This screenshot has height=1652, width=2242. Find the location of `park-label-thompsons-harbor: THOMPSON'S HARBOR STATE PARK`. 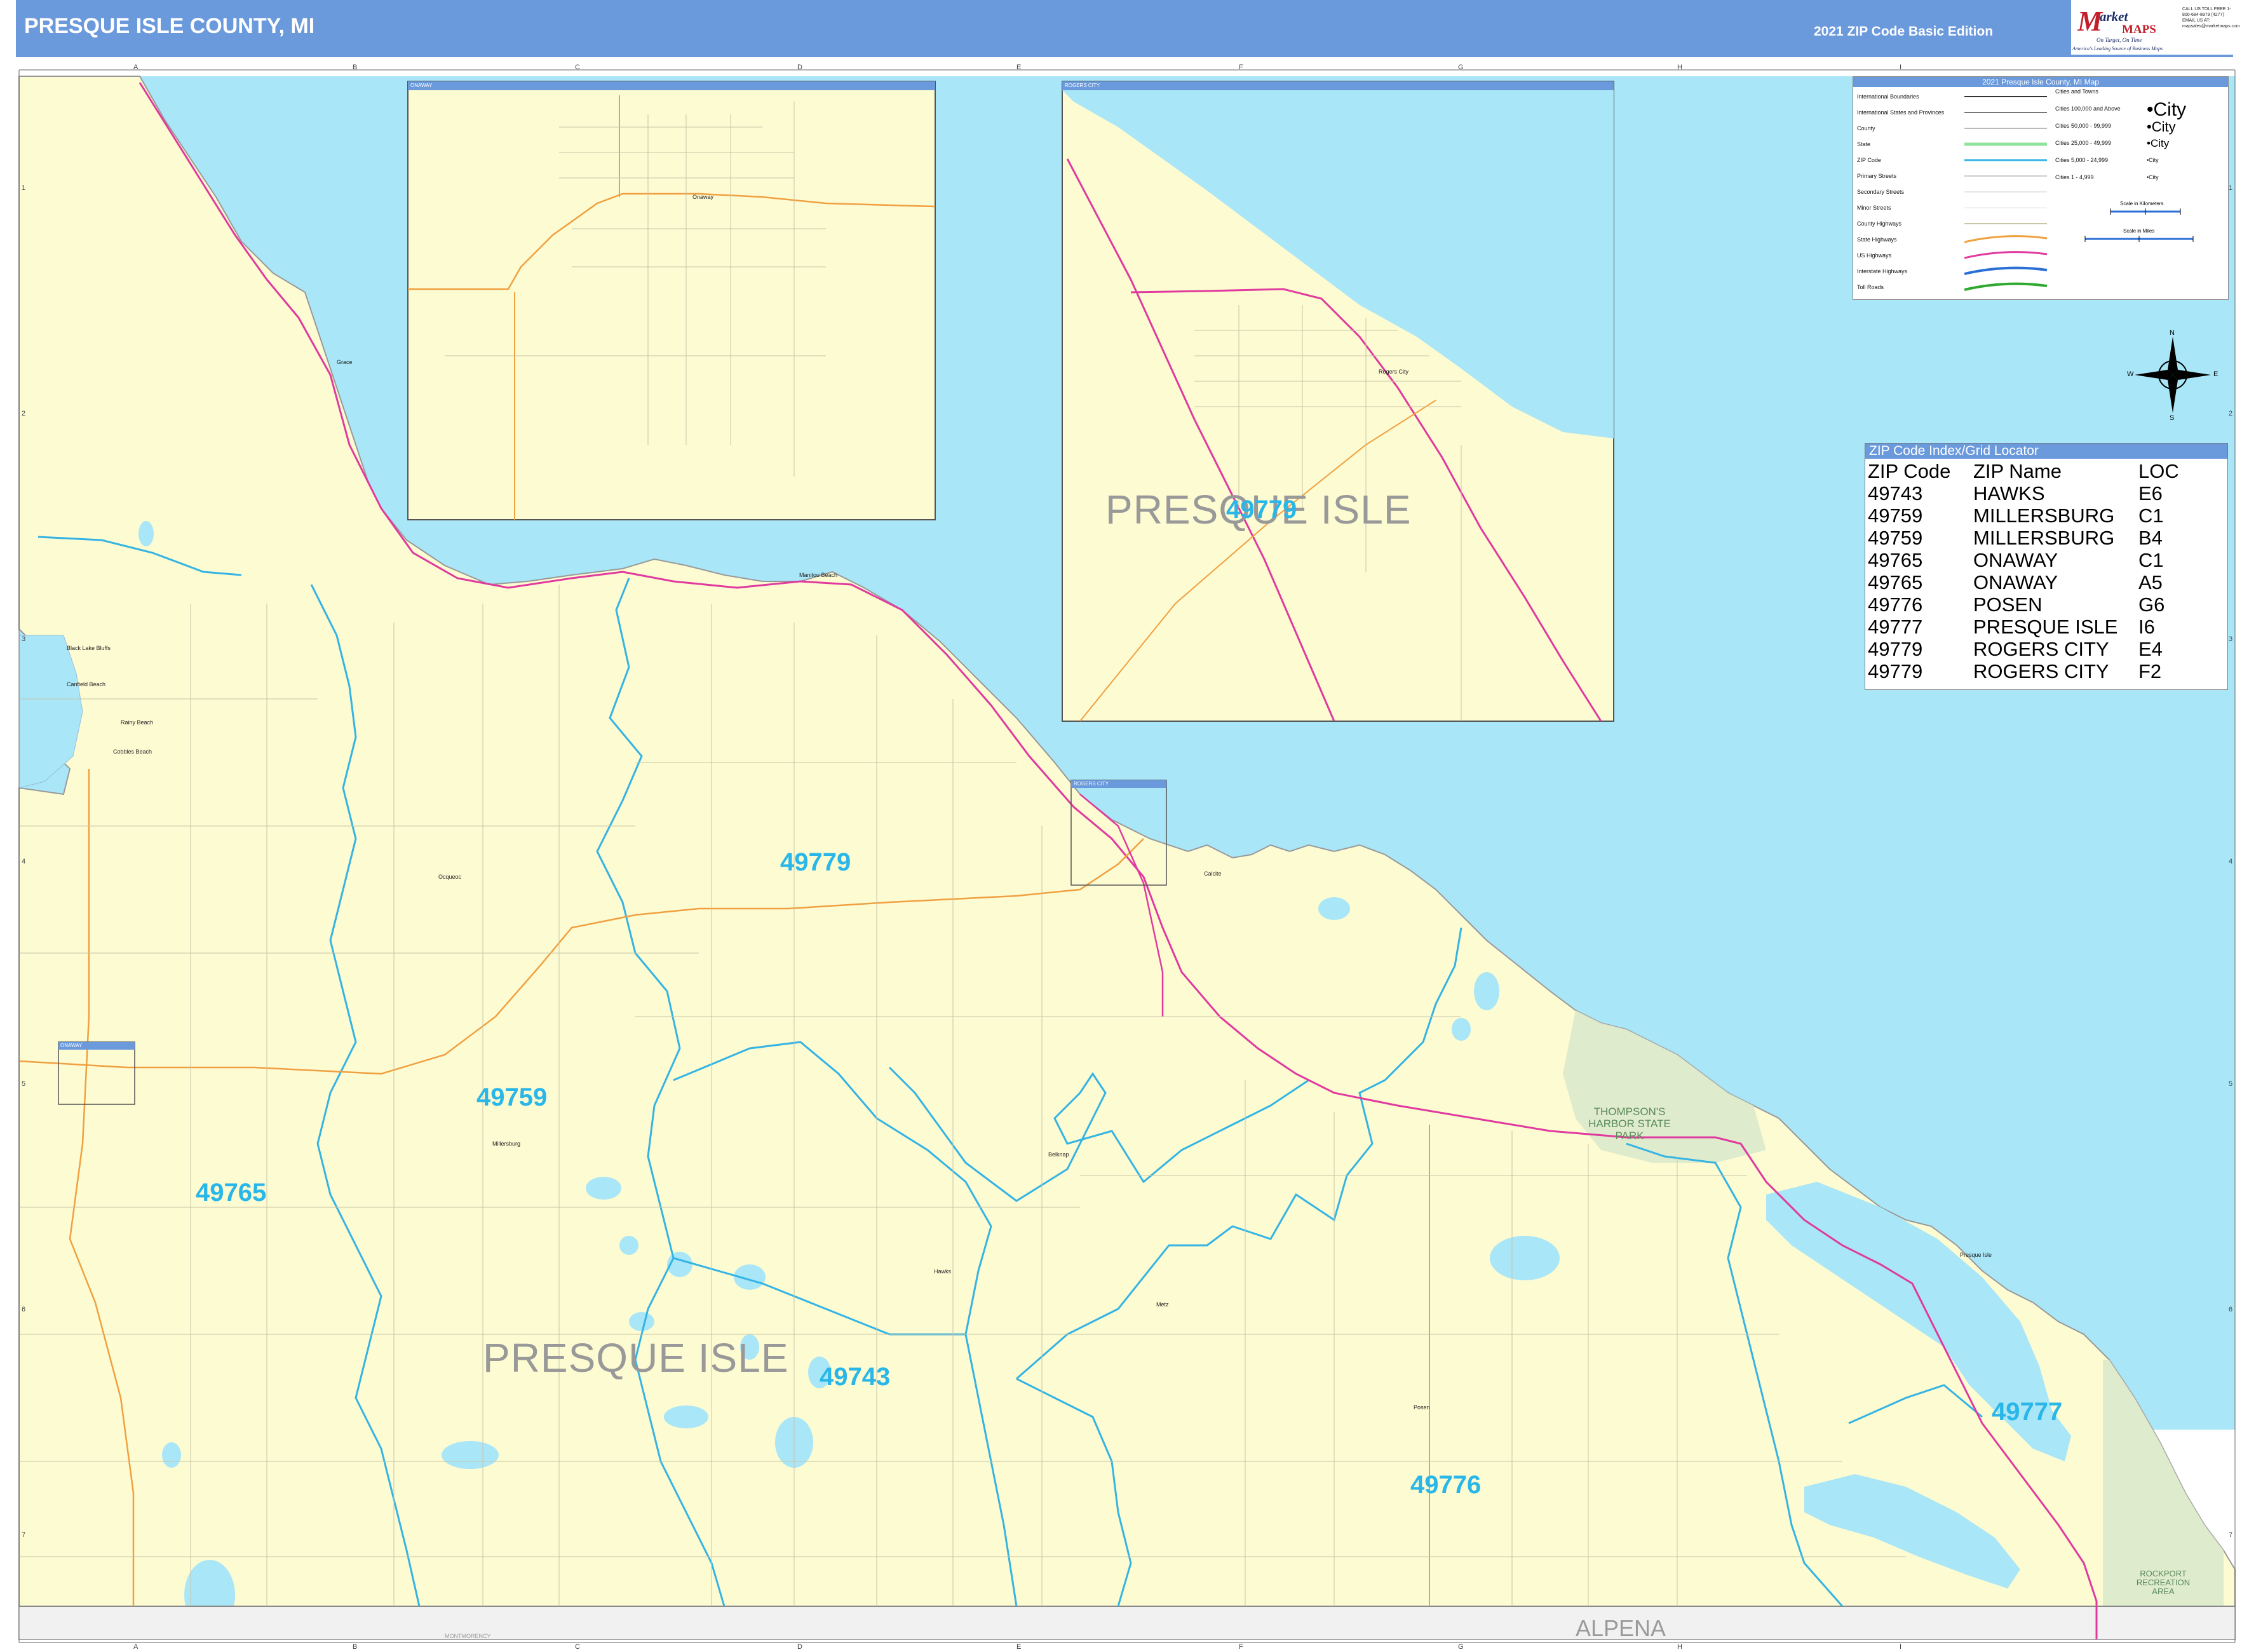

park-label-thompsons-harbor: THOMPSON'S HARBOR STATE PARK is located at coordinates (1629, 1124).